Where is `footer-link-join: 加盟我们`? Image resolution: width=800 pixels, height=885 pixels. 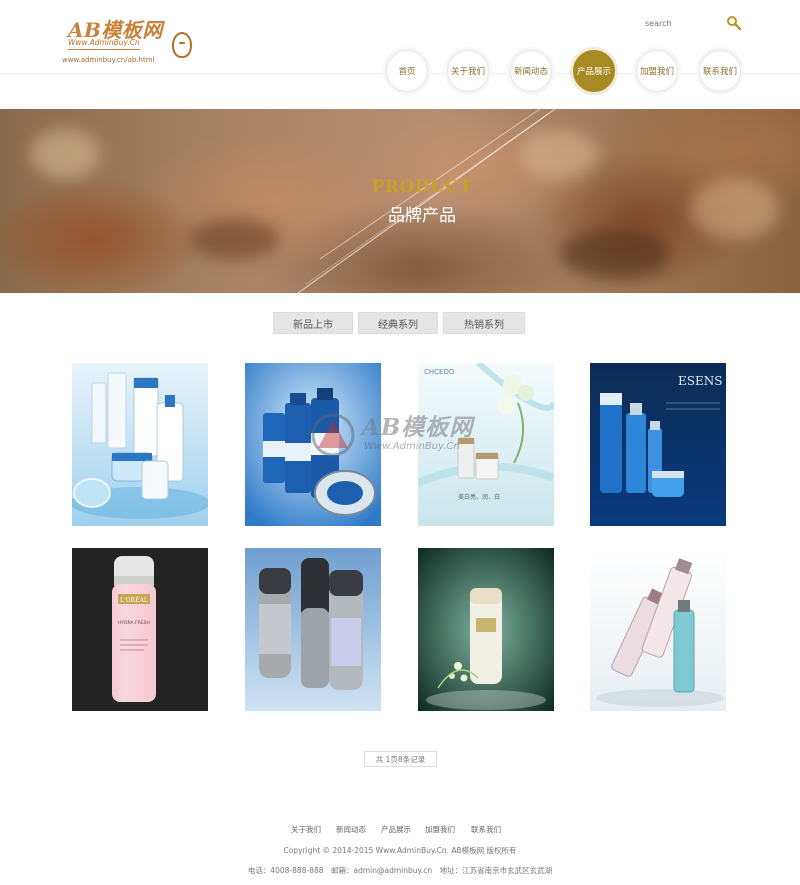
footer-link-join: 加盟我们 is located at coordinates (440, 829).